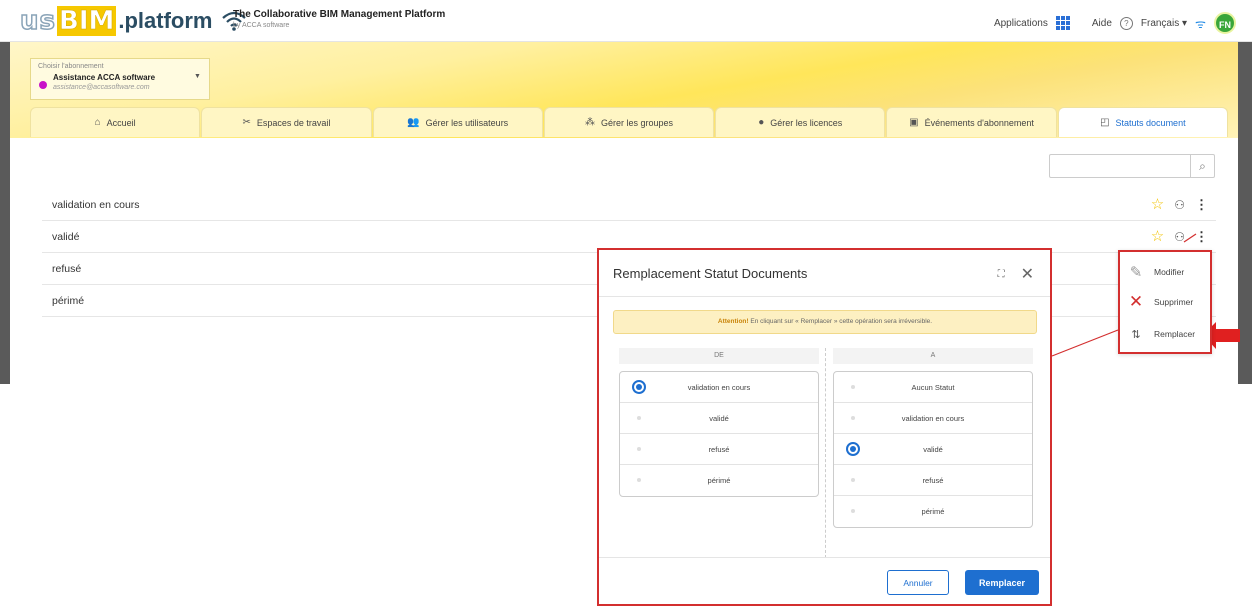 The image size is (1252, 614). Describe the element at coordinates (1150, 122) in the screenshot. I see `tab-label: Statuts document` at that location.